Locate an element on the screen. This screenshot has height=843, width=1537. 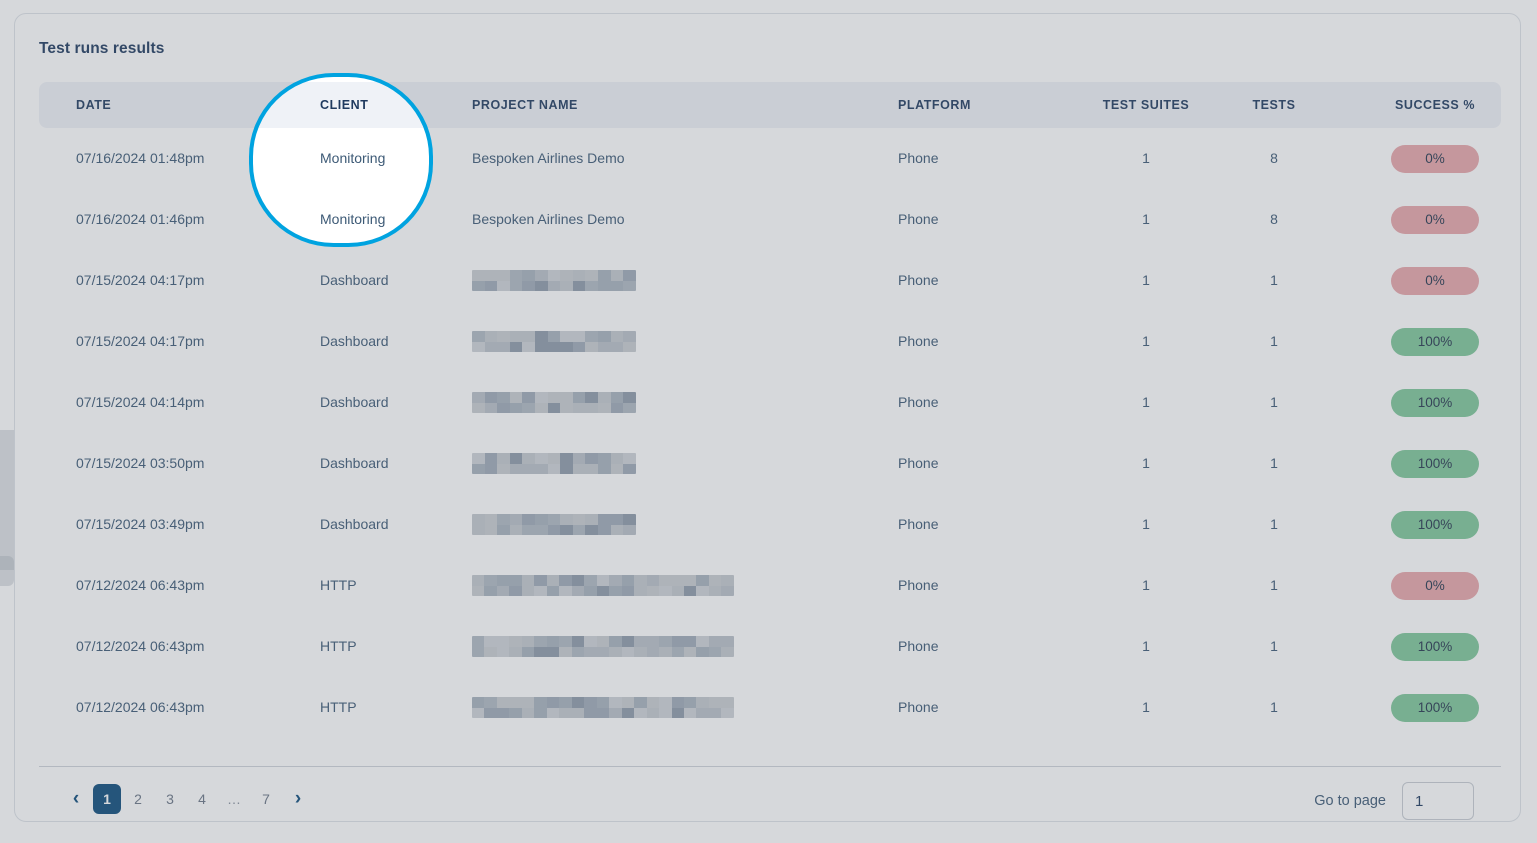
table-row: 07/15/2024 04:17pm Dashboard Phone 1 1 0% is located at coordinates (770, 280).